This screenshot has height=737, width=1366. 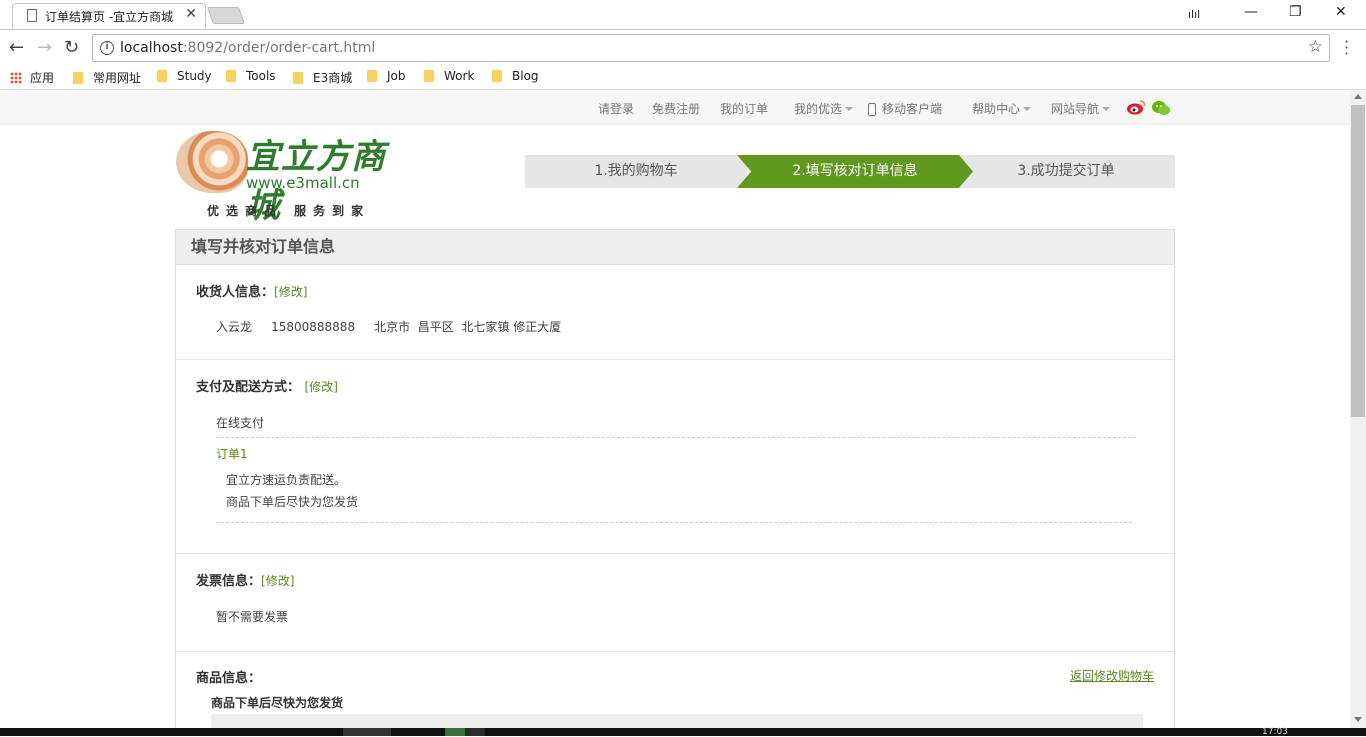 What do you see at coordinates (245, 581) in the screenshot?
I see `invoice-title: 发票信息：[修改]` at bounding box center [245, 581].